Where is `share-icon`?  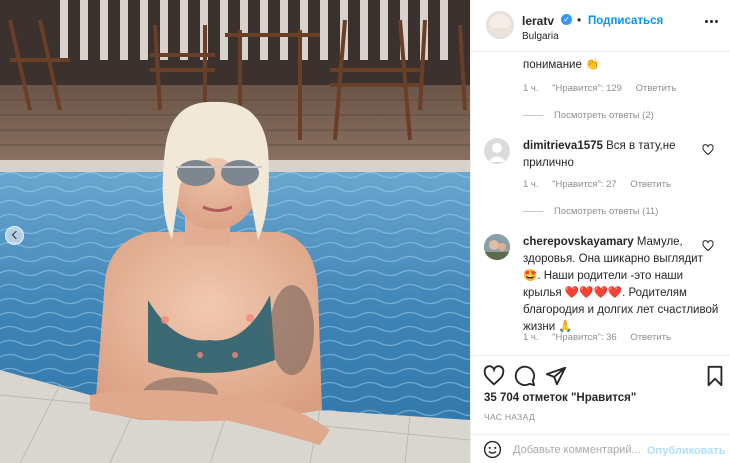
share-icon is located at coordinates (556, 376).